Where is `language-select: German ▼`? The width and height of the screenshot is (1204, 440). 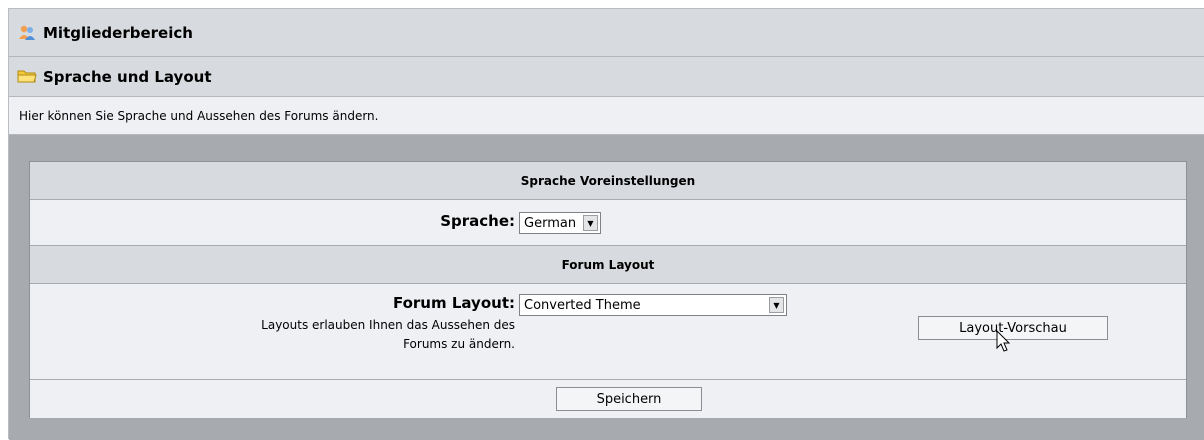 language-select: German ▼ is located at coordinates (560, 223).